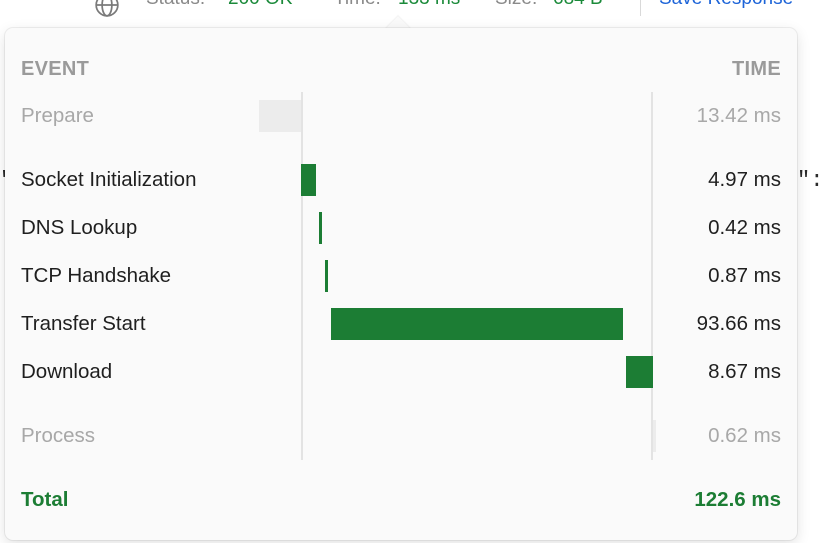 The height and width of the screenshot is (543, 819). I want to click on event-name: Prepare, so click(57, 115).